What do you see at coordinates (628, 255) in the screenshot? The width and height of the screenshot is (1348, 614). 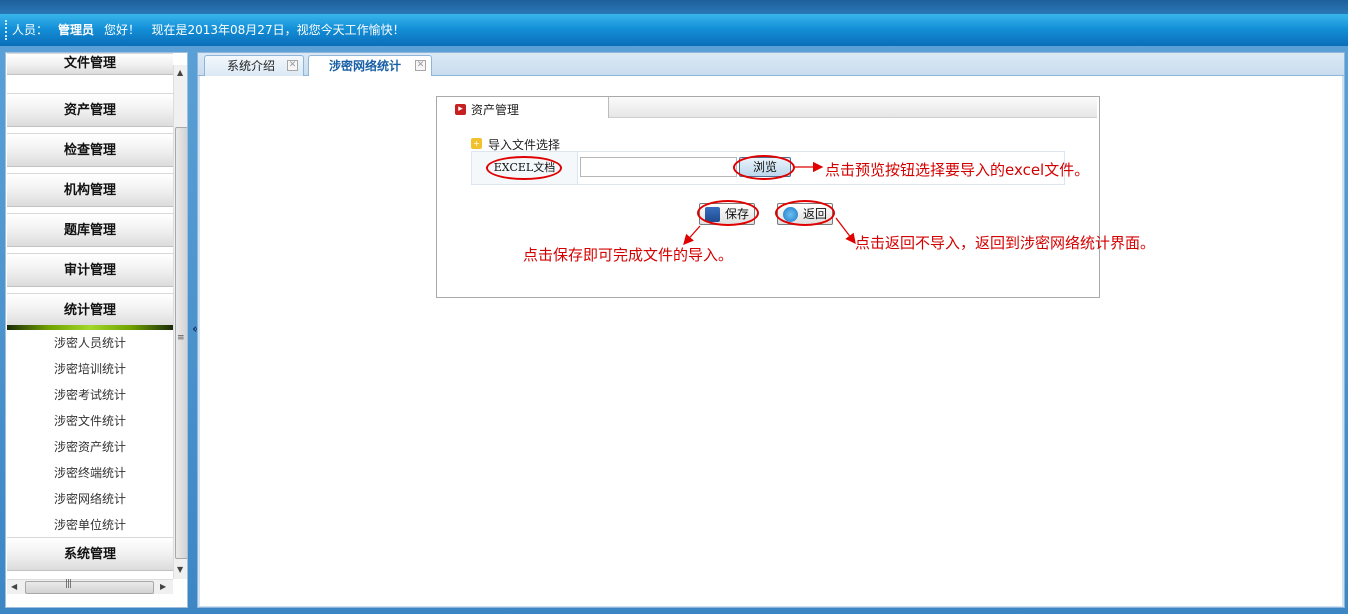 I see `annotation-save-note: 点击保存即可完成文件的导入。` at bounding box center [628, 255].